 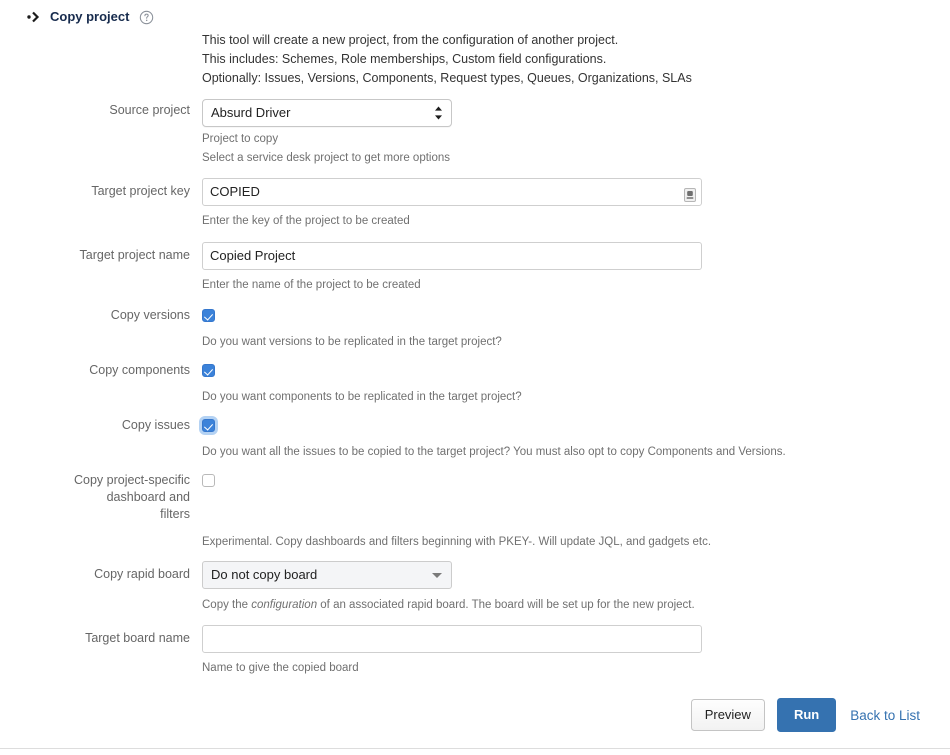 What do you see at coordinates (475, 715) in the screenshot?
I see `form-actions: Preview Run Back to List` at bounding box center [475, 715].